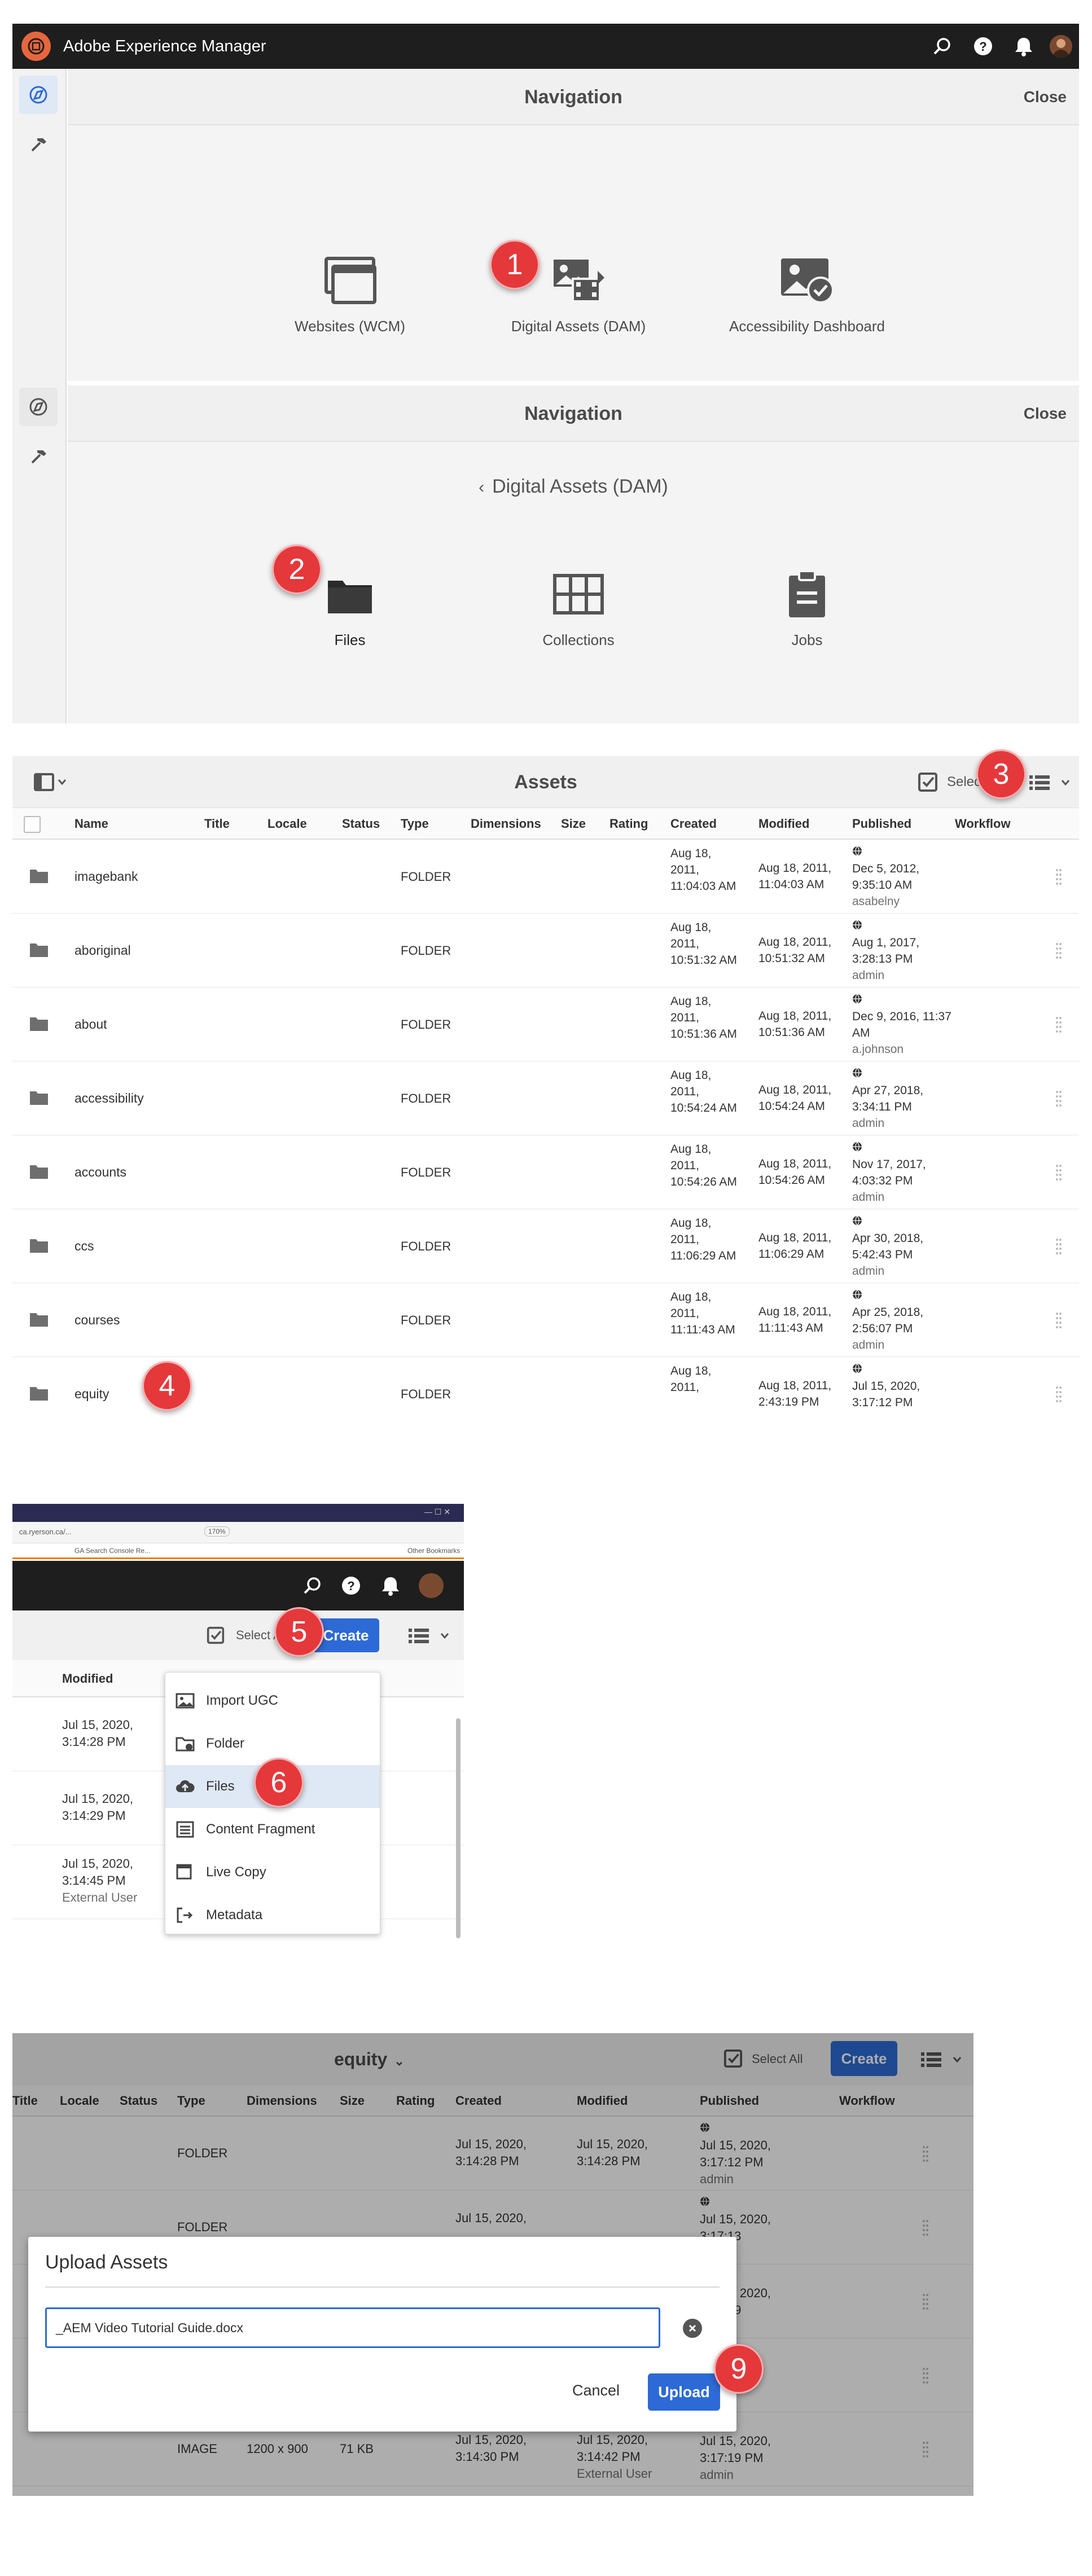  What do you see at coordinates (94, 1742) in the screenshot?
I see `modified-time: 3:14:28 PM` at bounding box center [94, 1742].